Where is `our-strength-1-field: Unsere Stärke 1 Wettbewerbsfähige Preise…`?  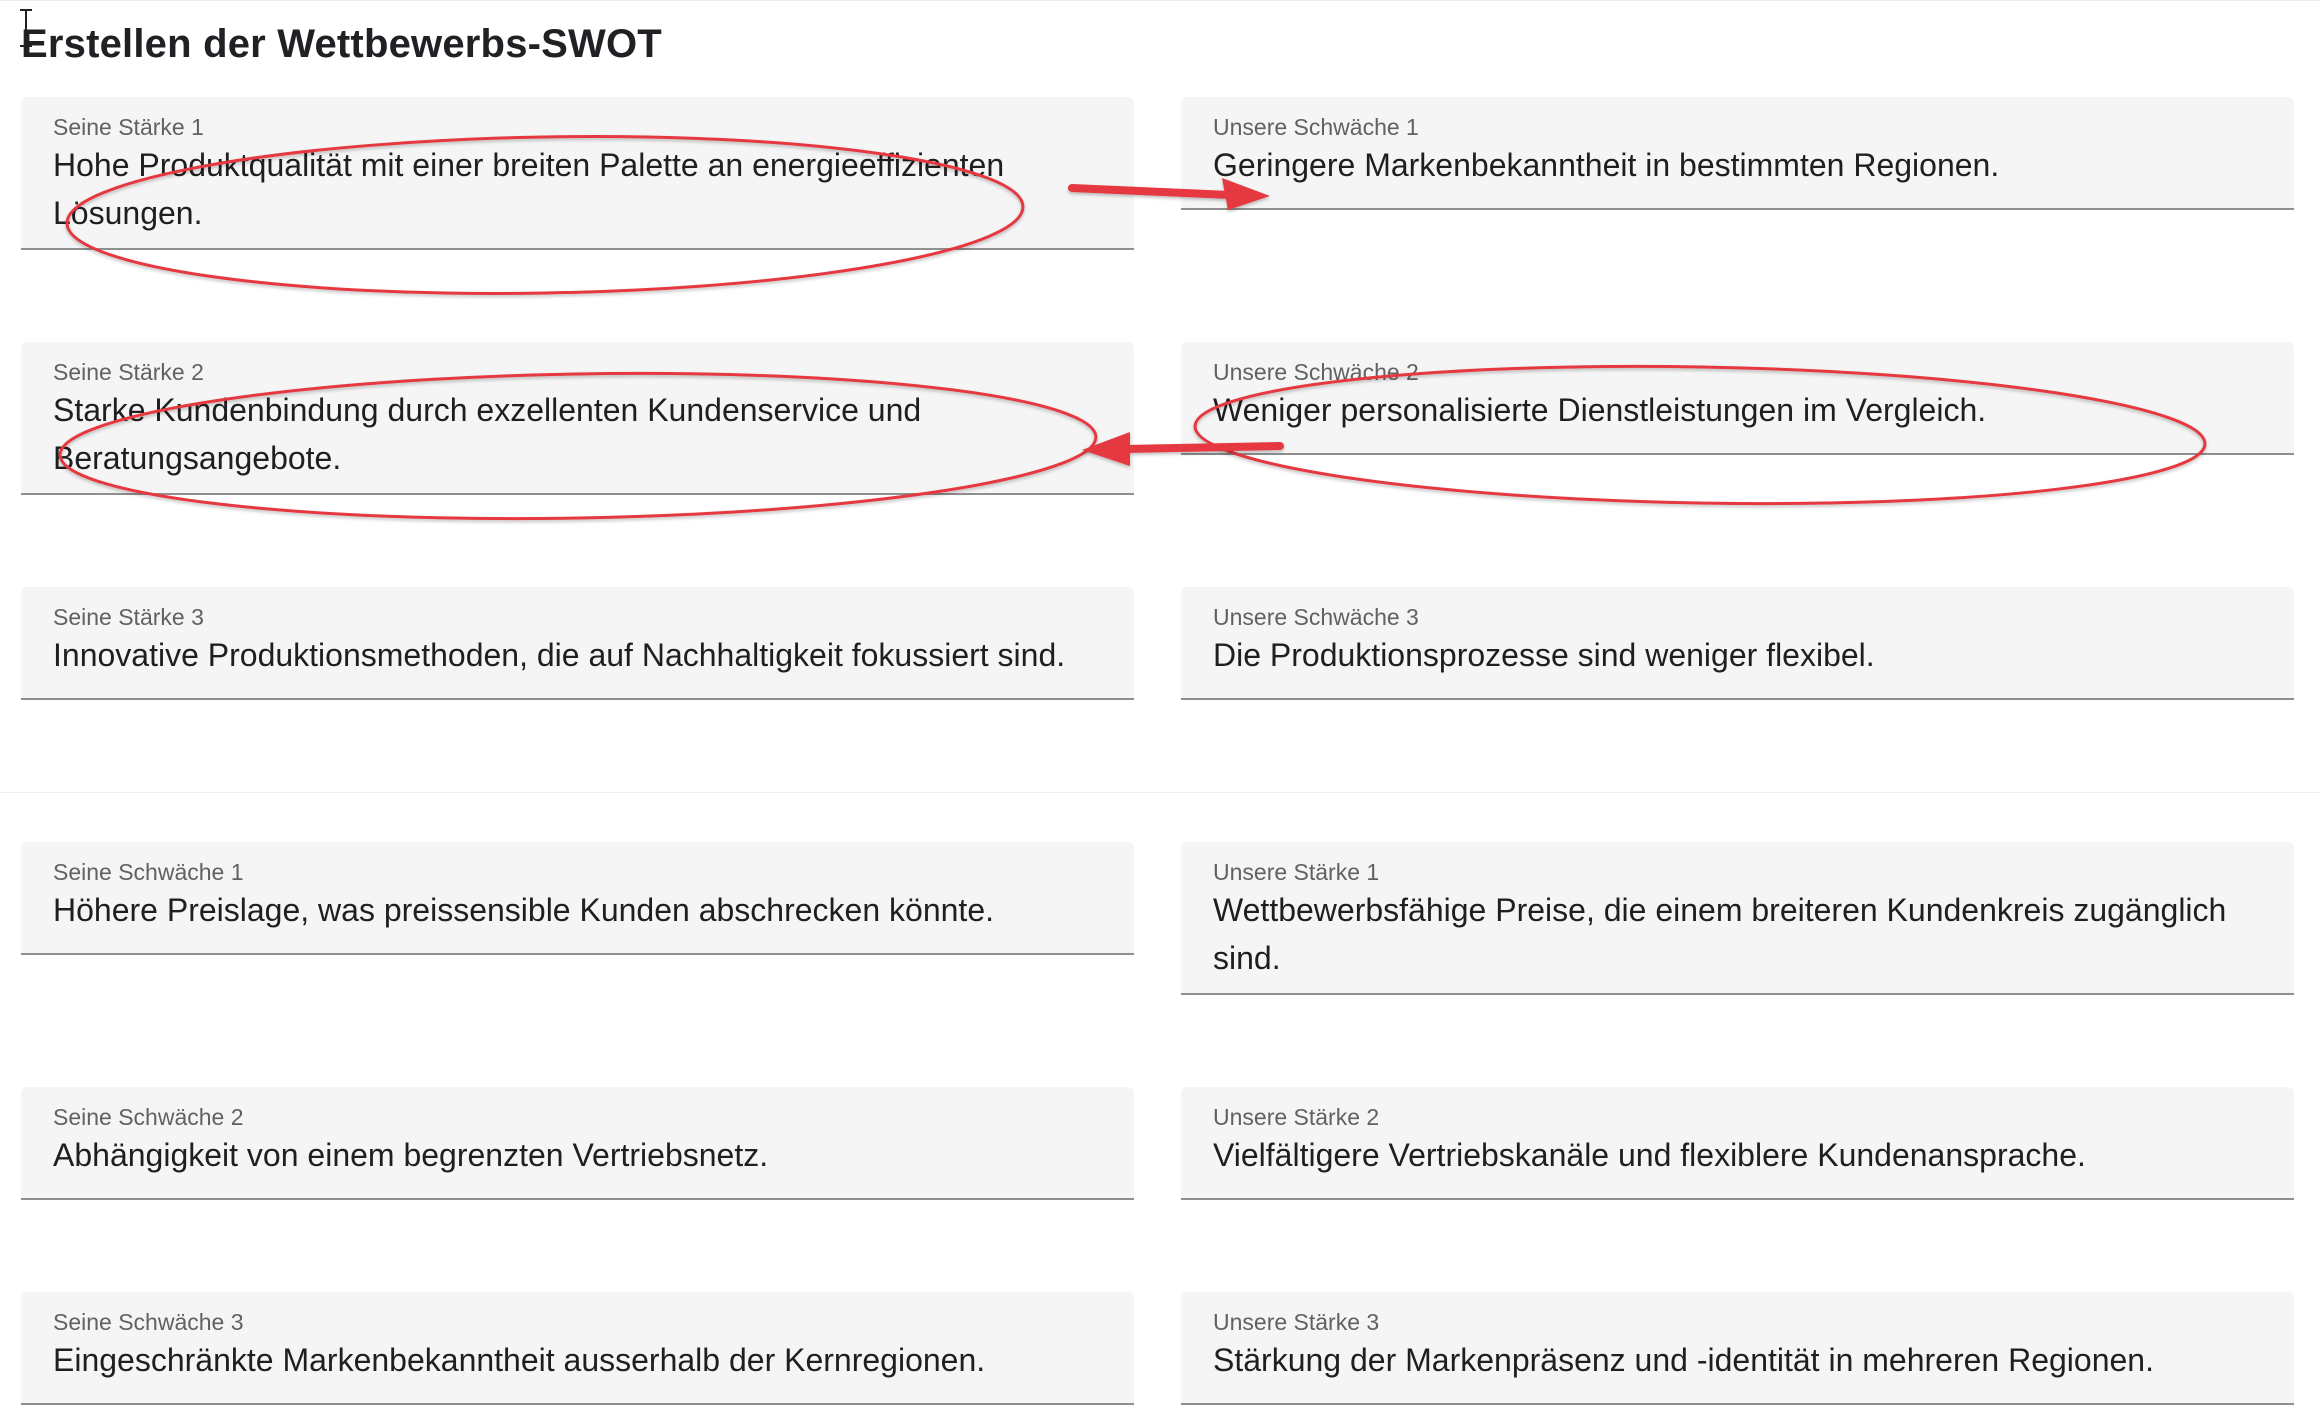 our-strength-1-field: Unsere Stärke 1 Wettbewerbsfähige Preise… is located at coordinates (1737, 918).